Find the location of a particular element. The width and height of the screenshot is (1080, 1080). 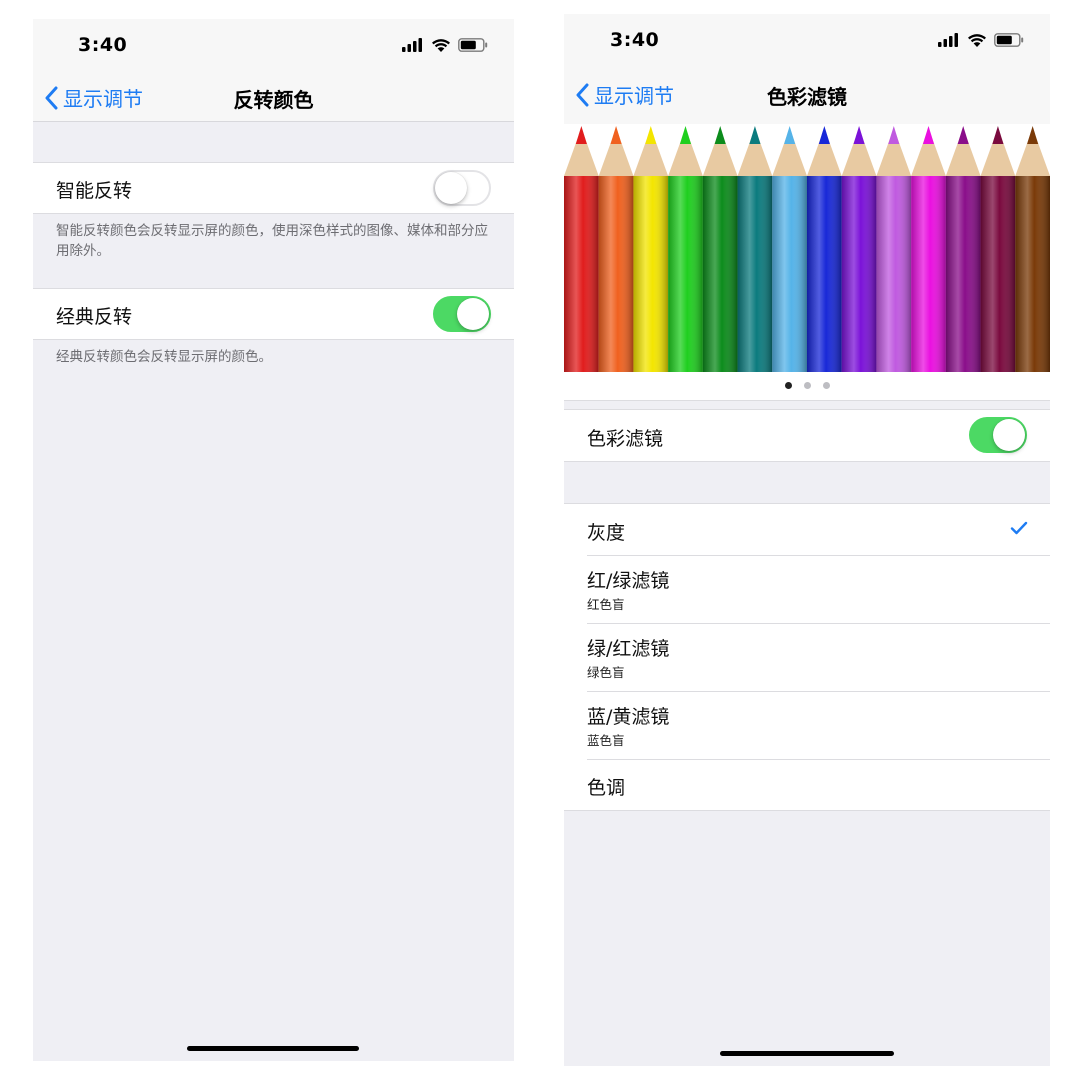

page-control is located at coordinates (807, 386).